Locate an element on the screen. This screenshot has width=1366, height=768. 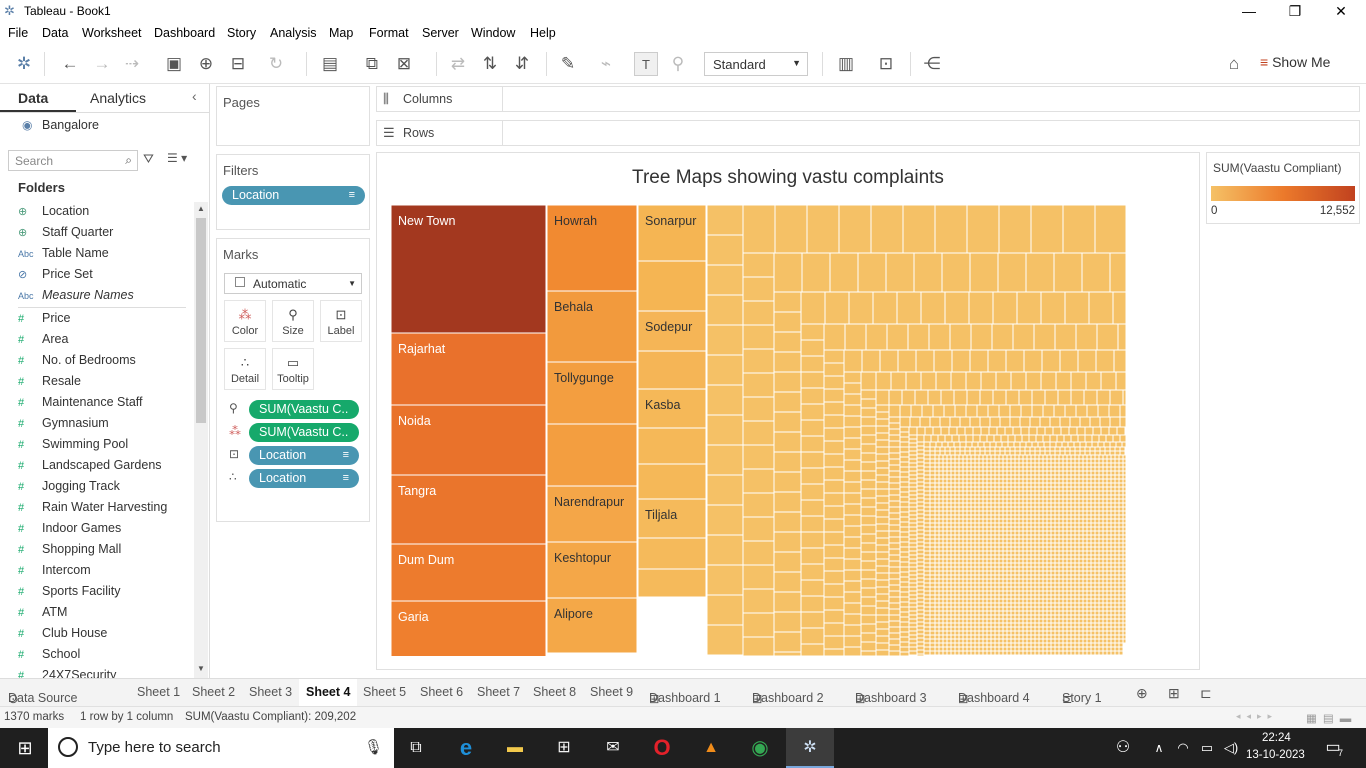
color-button: ⁂ Color is located at coordinates (245, 321).